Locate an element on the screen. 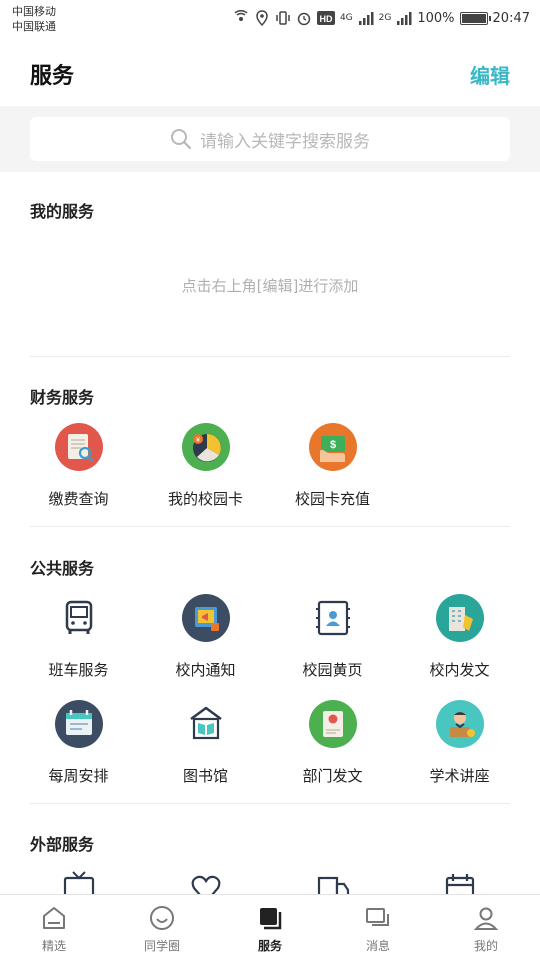  service-item-academic-lecture: 学术讲座 is located at coordinates (459, 748).